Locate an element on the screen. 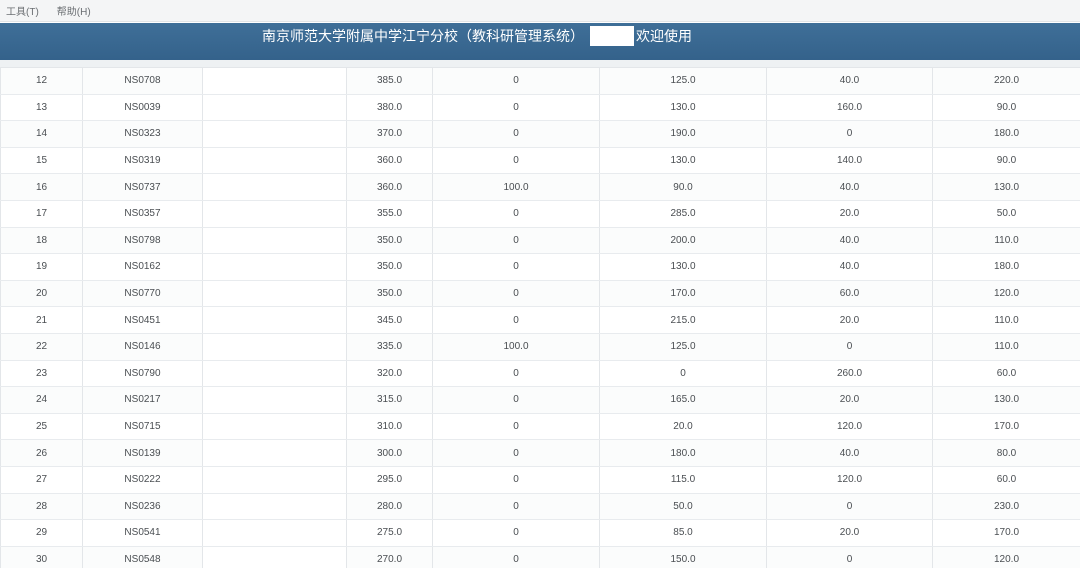  score-col-2-cell: 125.0 is located at coordinates (683, 81).